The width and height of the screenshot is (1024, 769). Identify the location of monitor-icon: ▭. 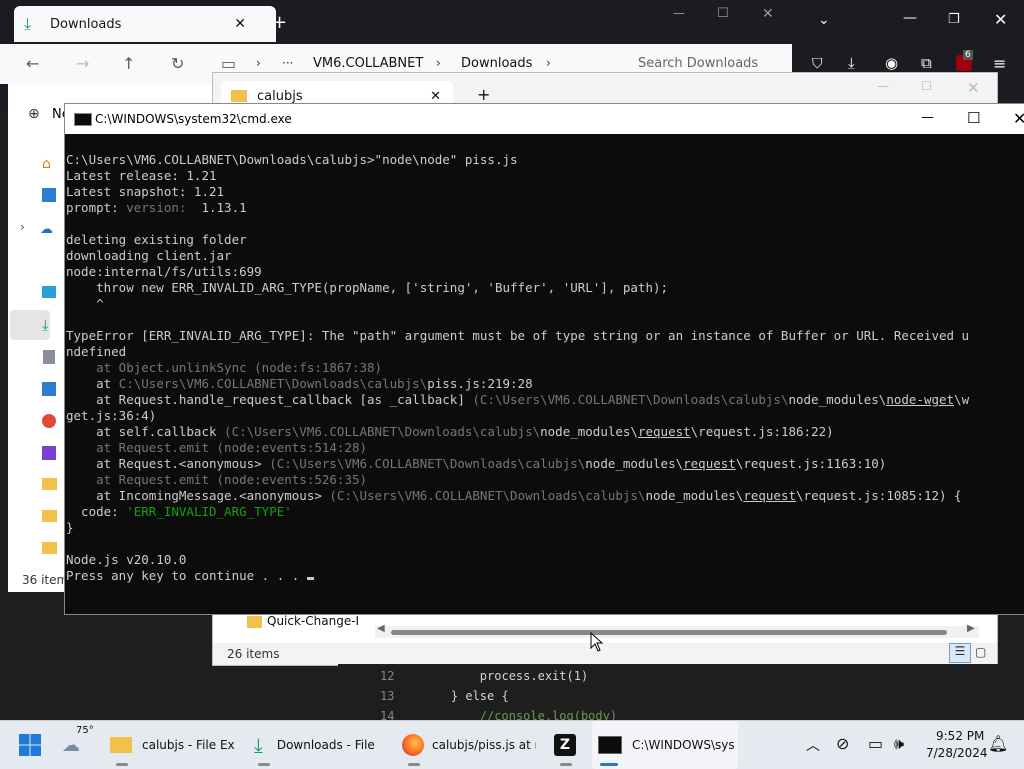
(228, 63).